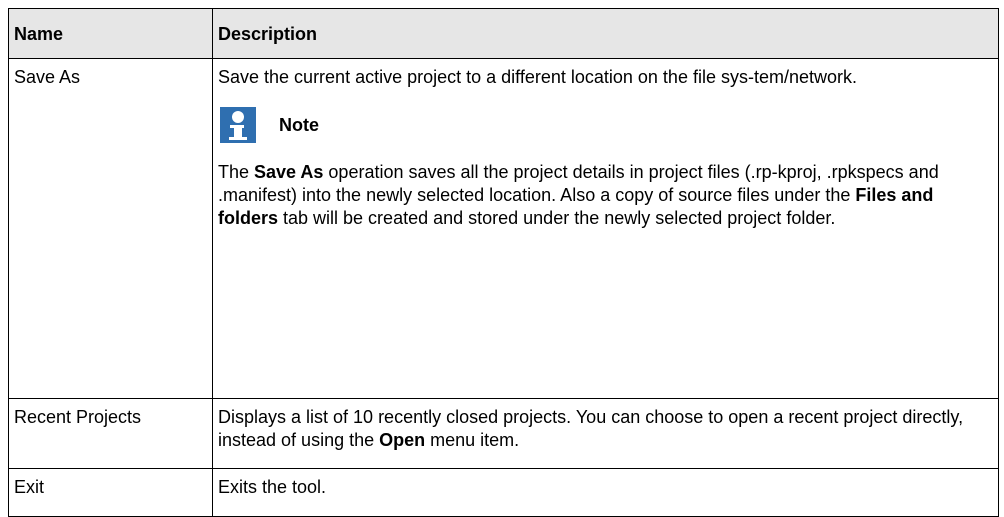  I want to click on description-text-part: menu item., so click(472, 440).